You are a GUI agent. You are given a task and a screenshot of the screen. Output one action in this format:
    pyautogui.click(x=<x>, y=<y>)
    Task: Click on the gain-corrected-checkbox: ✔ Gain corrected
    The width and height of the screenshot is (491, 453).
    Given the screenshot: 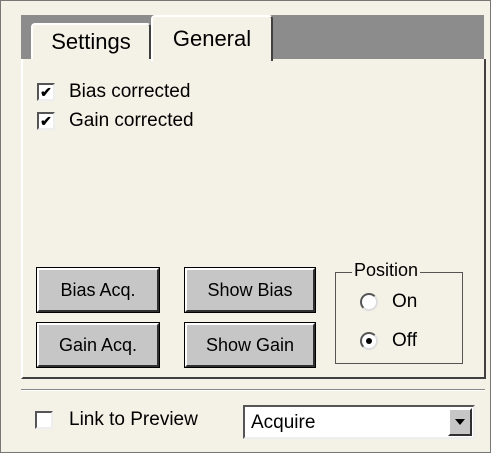 What is the action you would take?
    pyautogui.click(x=115, y=121)
    